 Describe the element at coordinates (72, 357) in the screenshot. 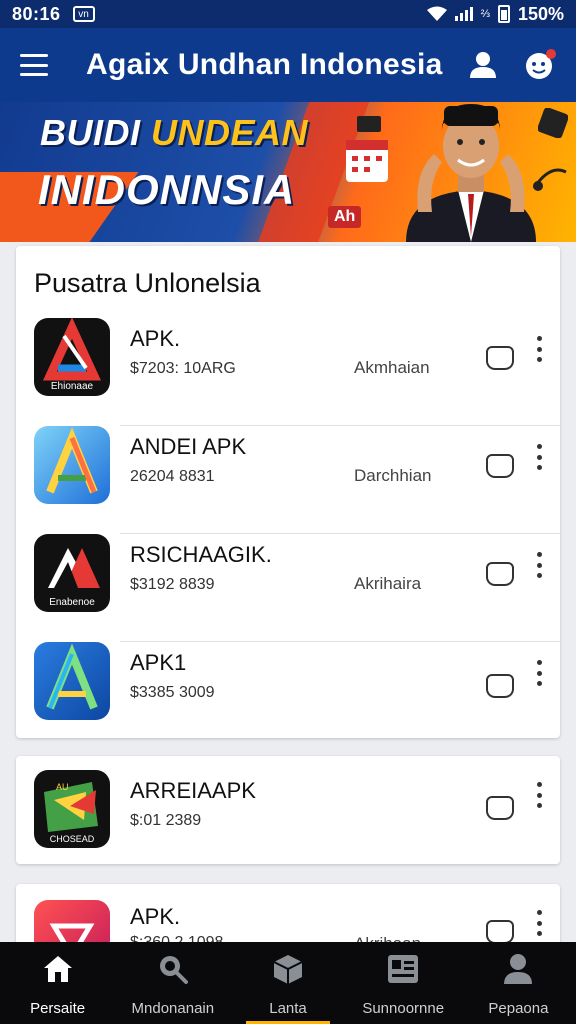

I see `app-icon: Ehionaae` at that location.